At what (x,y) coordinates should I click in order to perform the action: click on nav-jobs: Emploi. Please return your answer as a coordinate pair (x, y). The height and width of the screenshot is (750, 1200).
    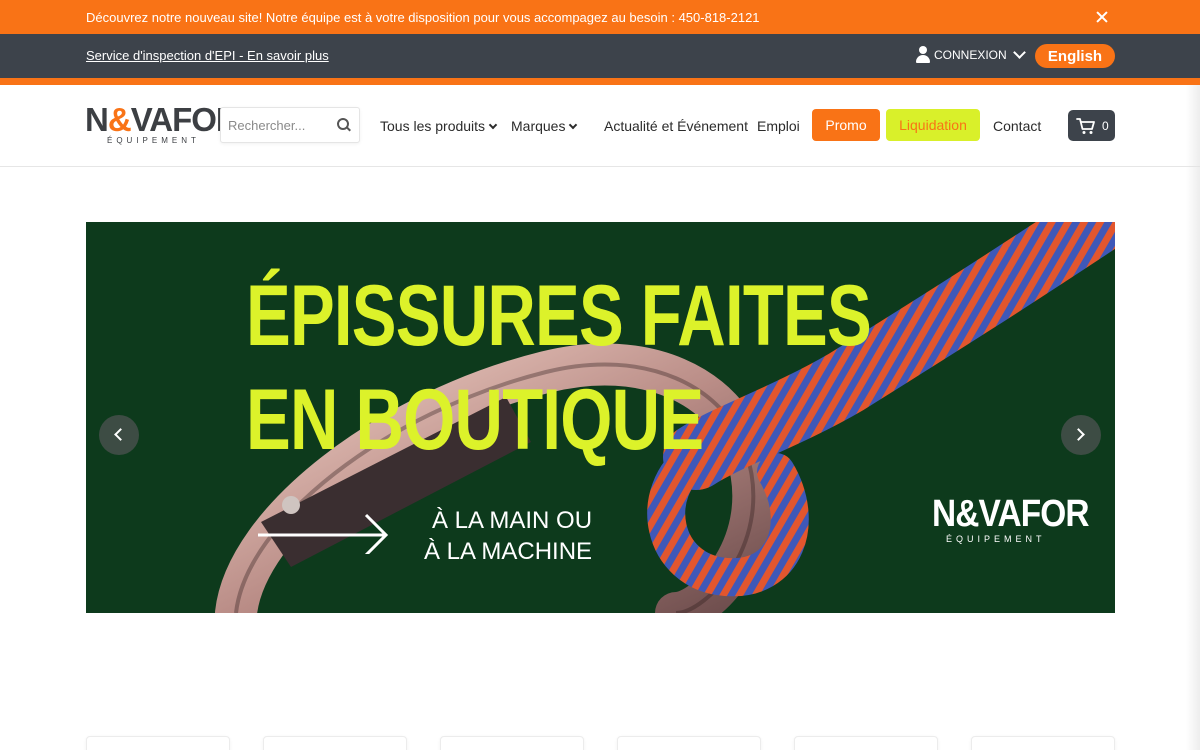
    Looking at the image, I should click on (778, 126).